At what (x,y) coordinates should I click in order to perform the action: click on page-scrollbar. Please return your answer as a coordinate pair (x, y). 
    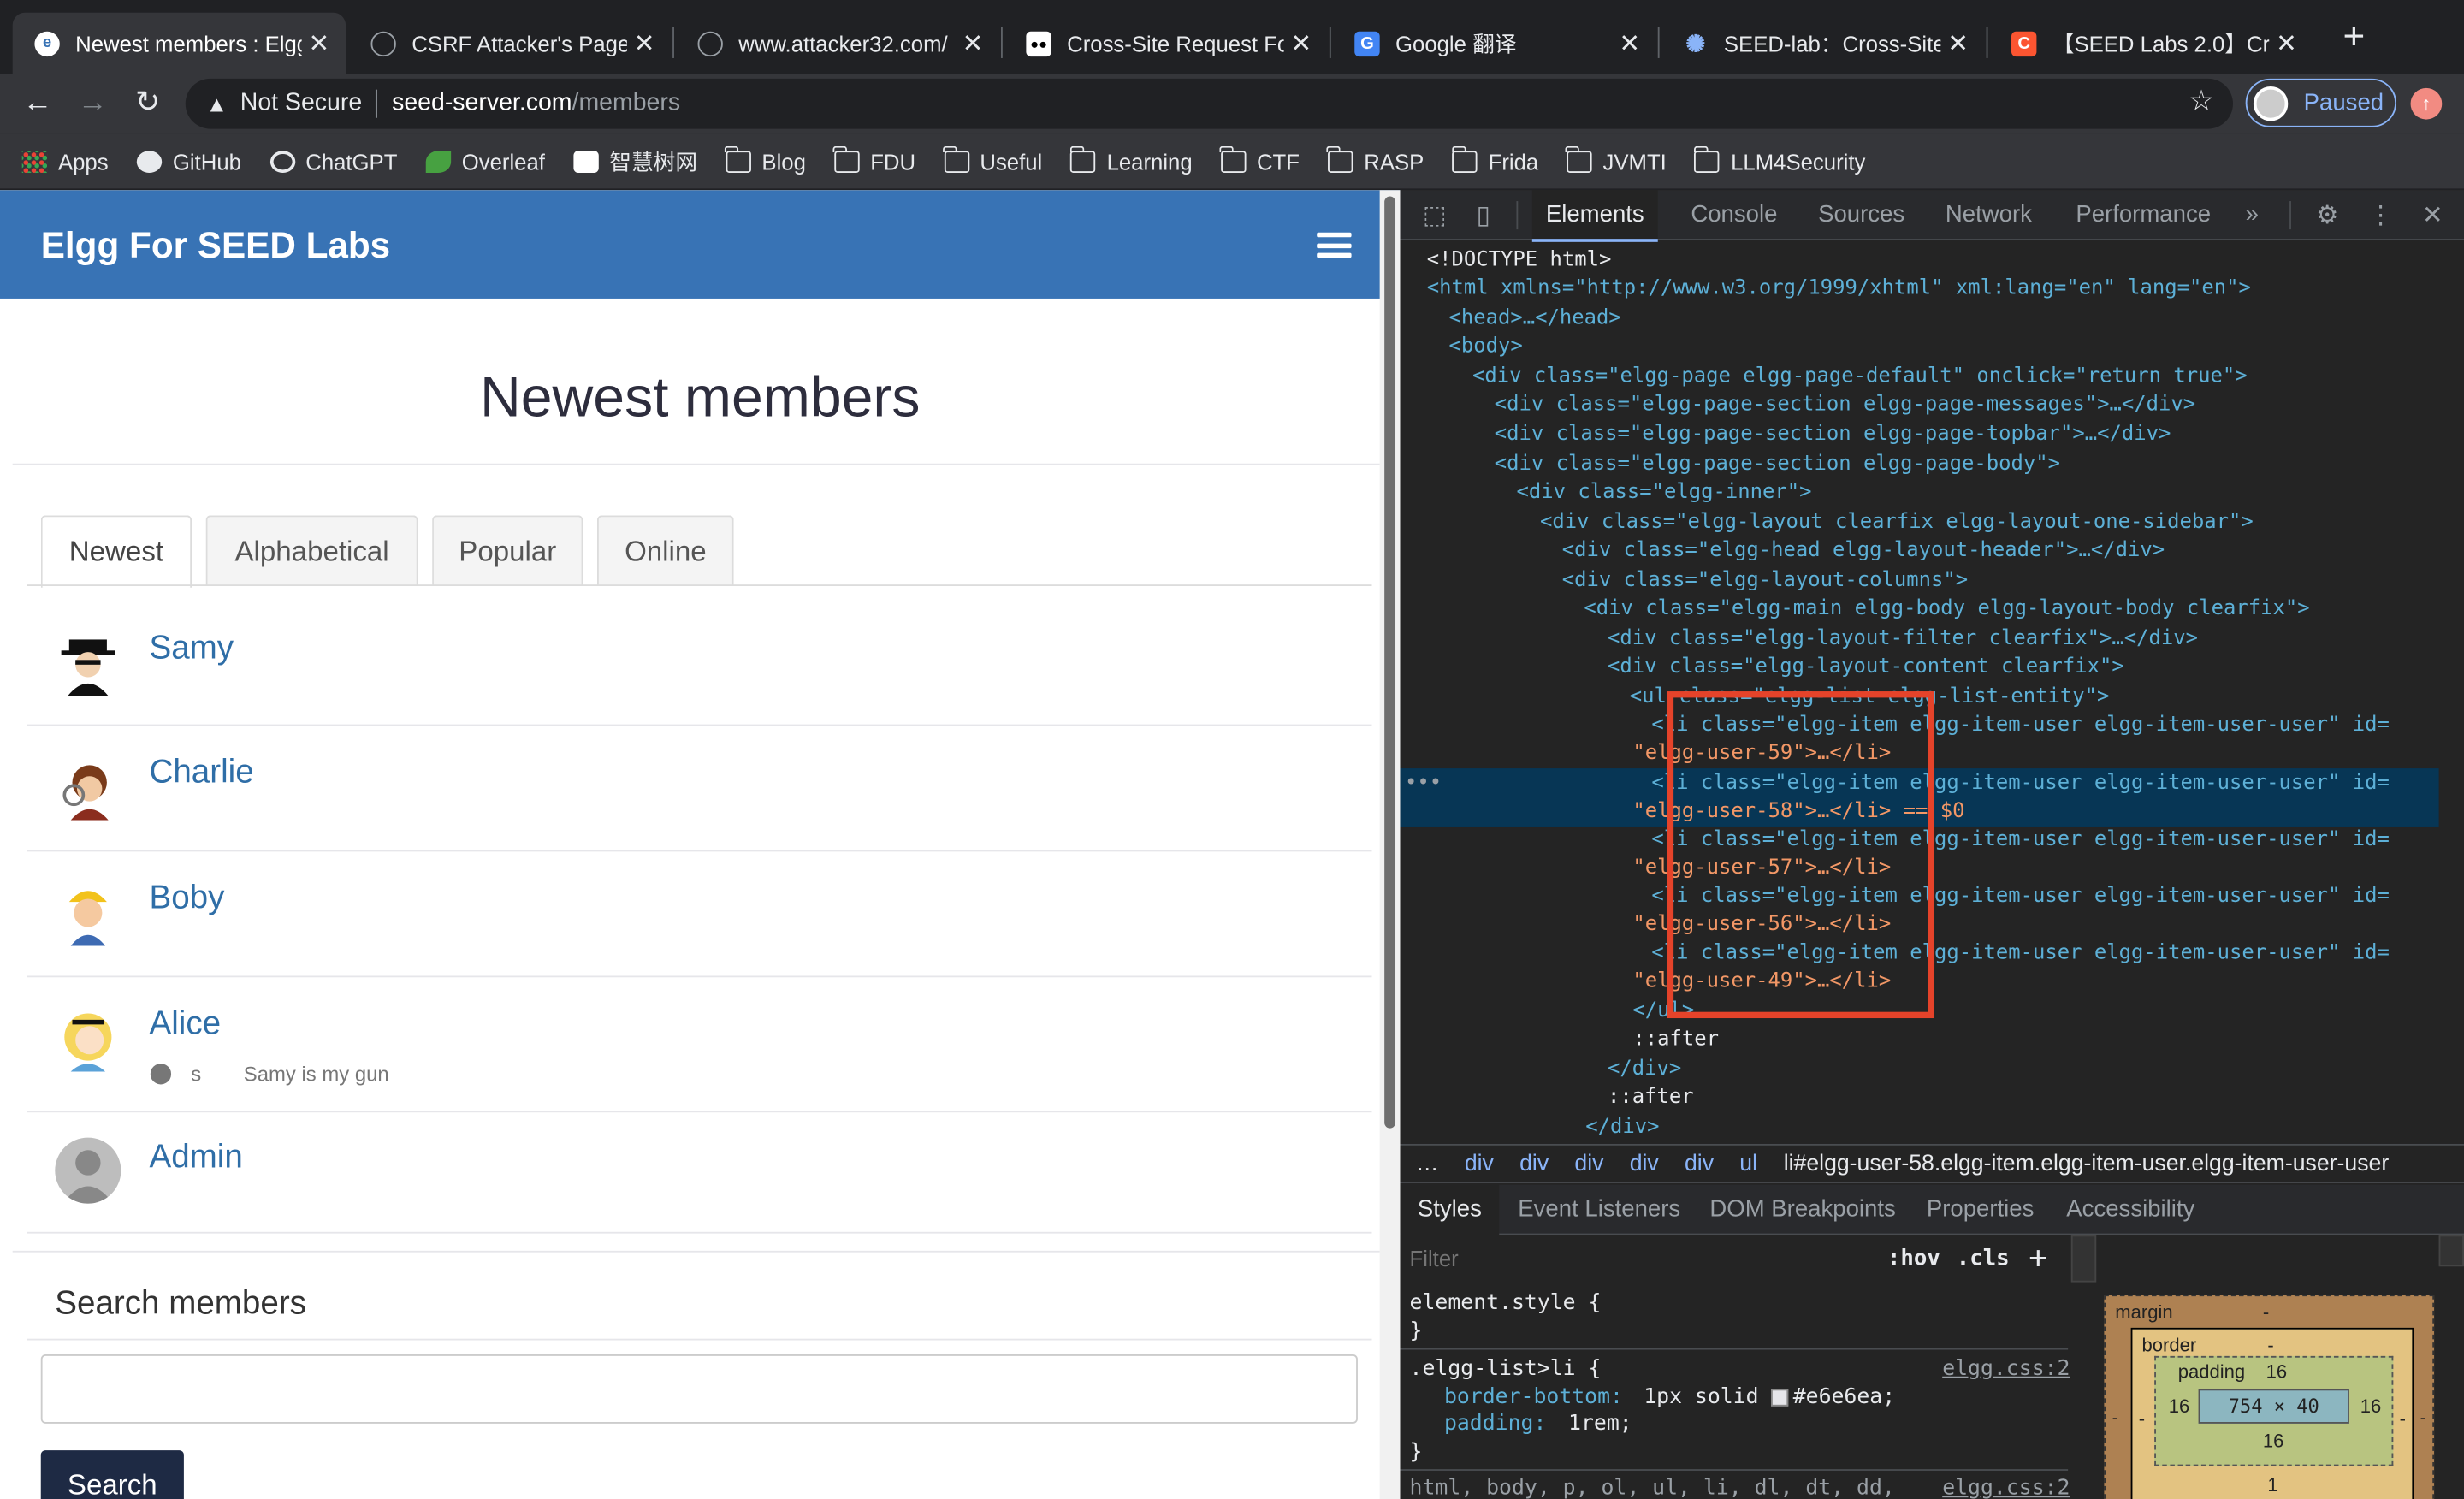
    Looking at the image, I should click on (1390, 845).